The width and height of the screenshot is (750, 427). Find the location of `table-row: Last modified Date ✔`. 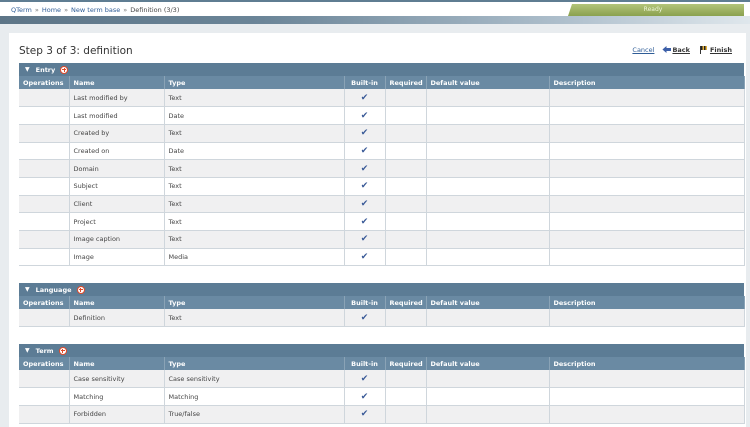

table-row: Last modified Date ✔ is located at coordinates (382, 115).